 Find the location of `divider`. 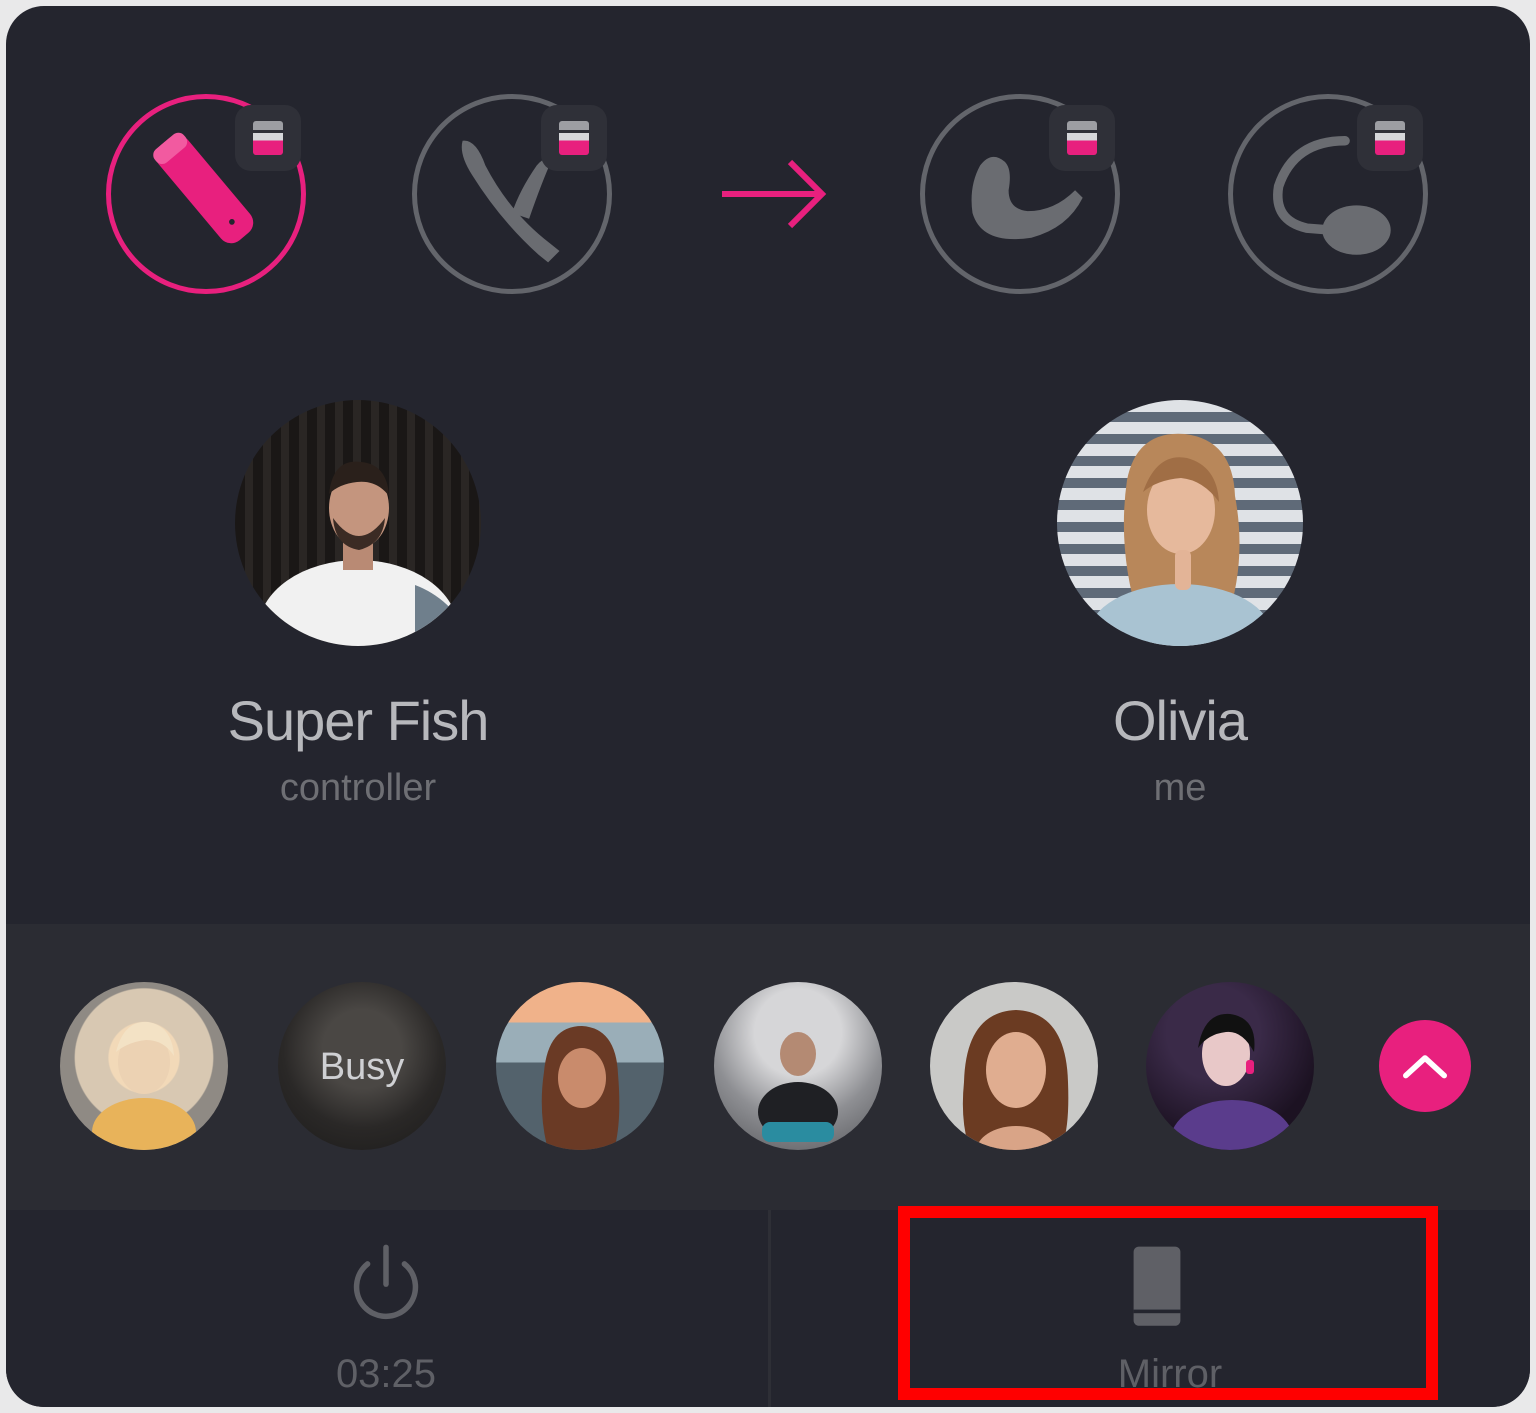

divider is located at coordinates (769, 1308).